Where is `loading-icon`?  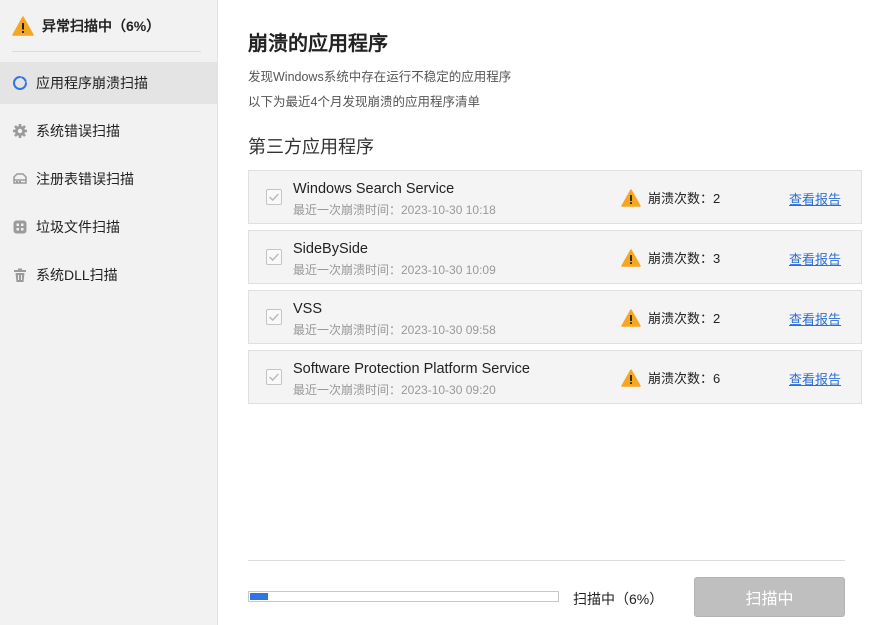
loading-icon is located at coordinates (20, 83).